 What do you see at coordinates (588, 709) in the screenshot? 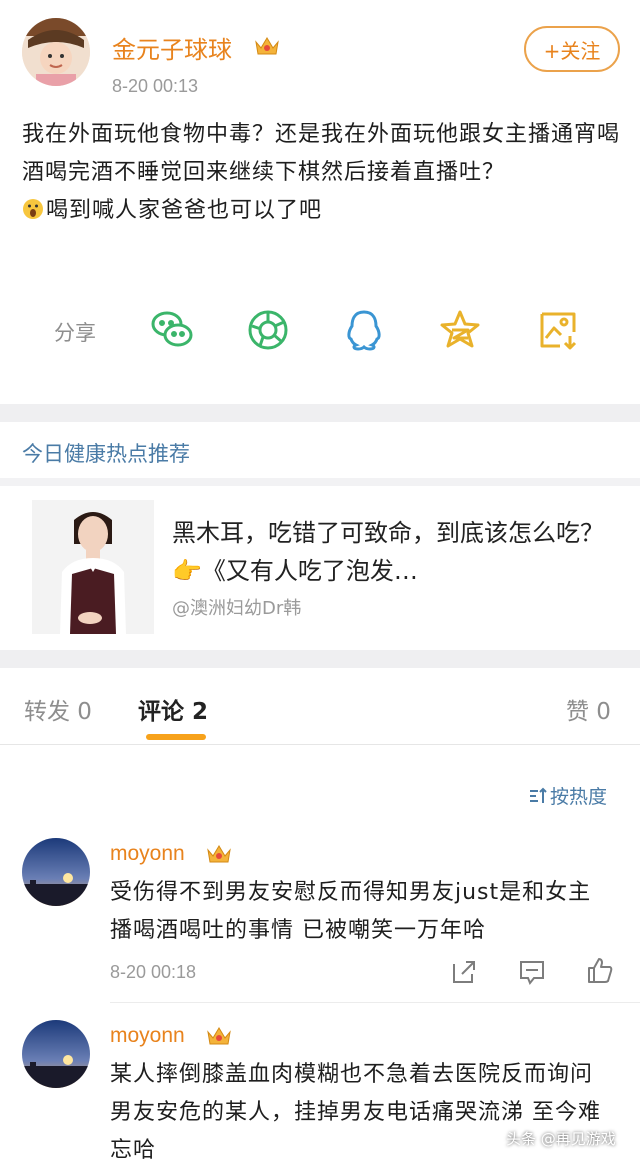
I see `tab-likes: 赞 0` at bounding box center [588, 709].